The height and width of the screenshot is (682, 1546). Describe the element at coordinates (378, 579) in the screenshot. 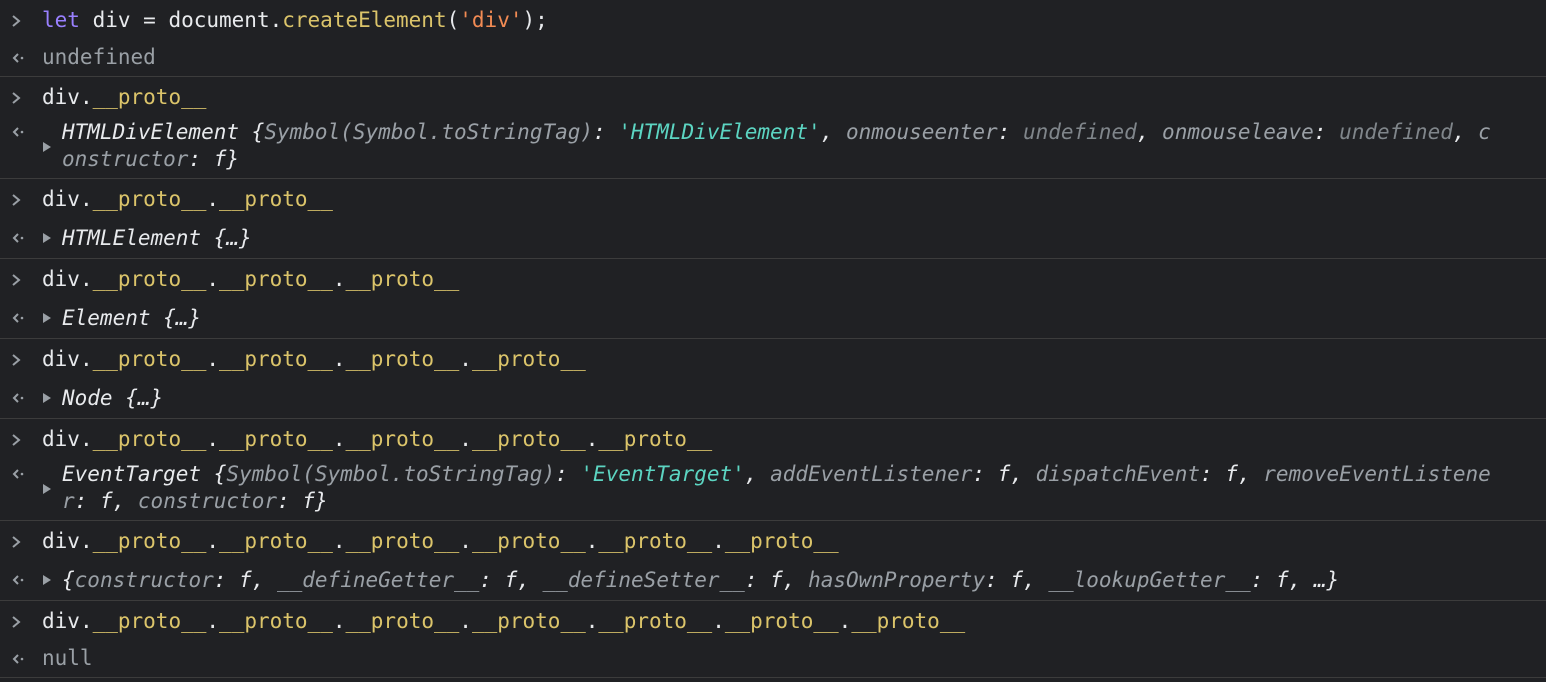

I see `prop-key: __defineGetter__` at that location.